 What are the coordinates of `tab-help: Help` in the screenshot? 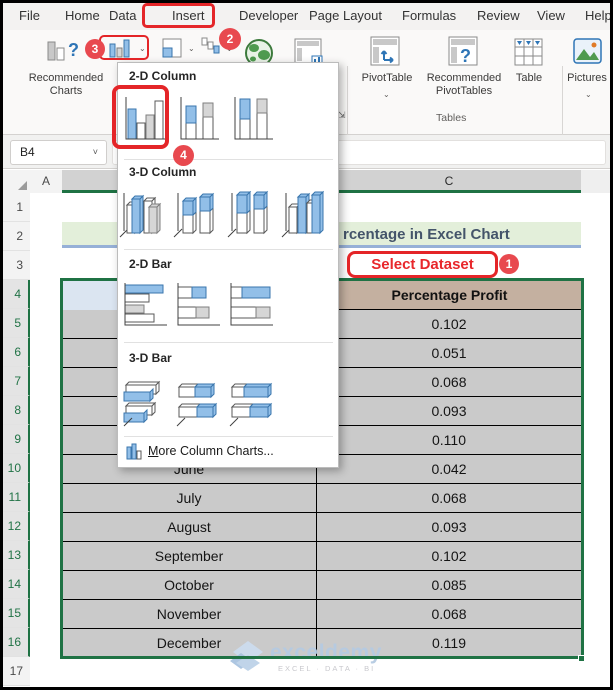 It's located at (598, 15).